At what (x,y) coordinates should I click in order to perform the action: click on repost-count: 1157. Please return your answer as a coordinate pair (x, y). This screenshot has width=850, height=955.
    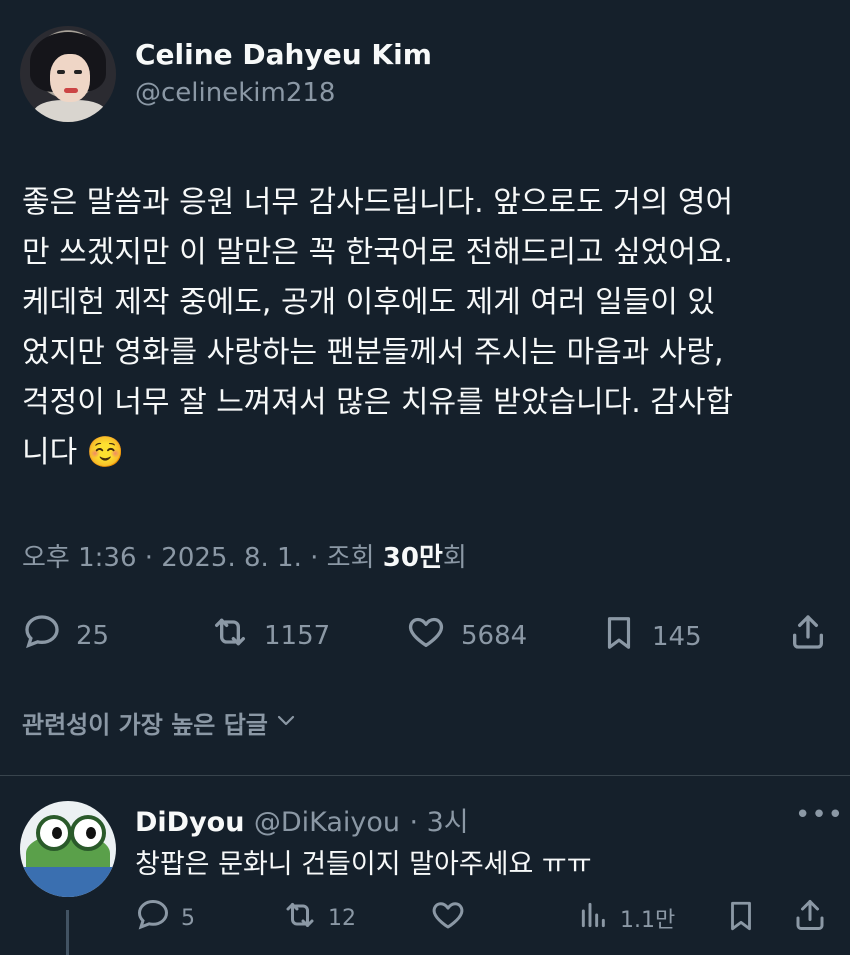
    Looking at the image, I should click on (297, 635).